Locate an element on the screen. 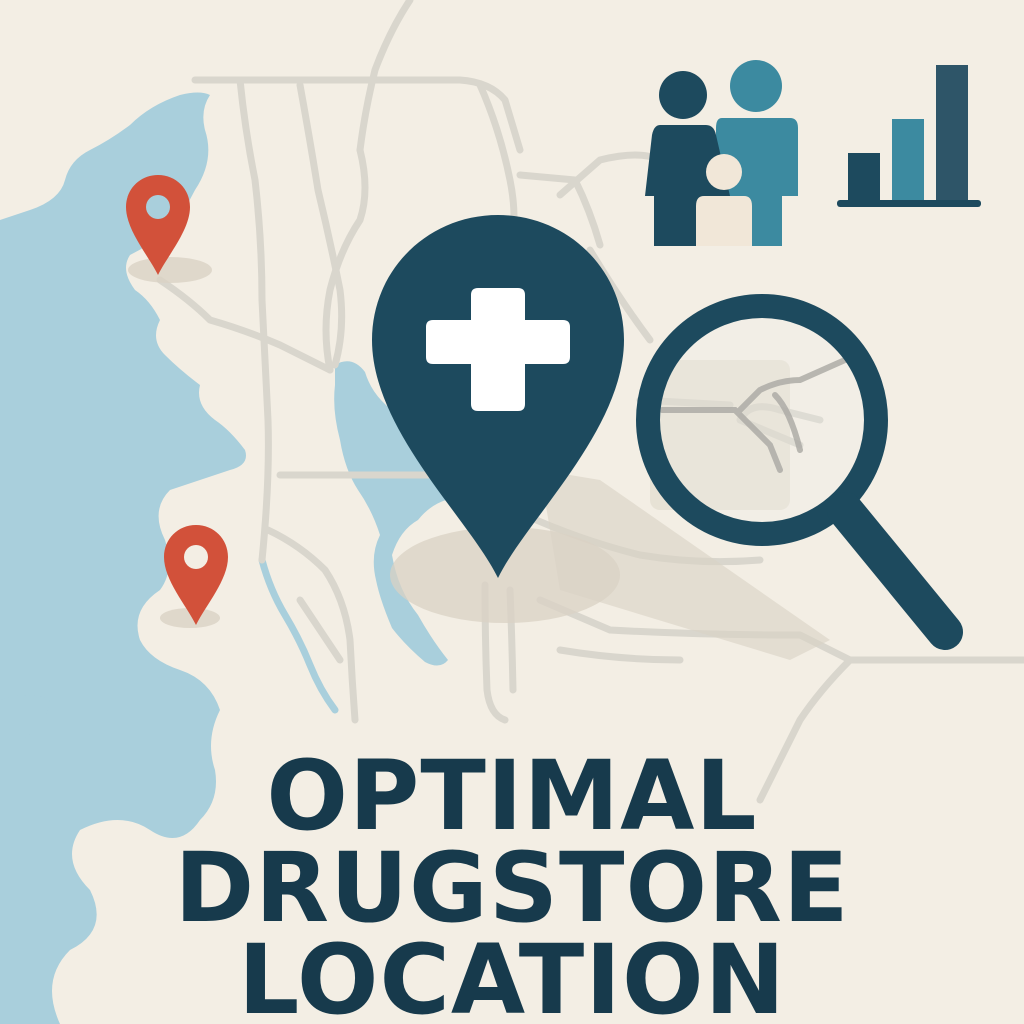 Image resolution: width=1024 pixels, height=1024 pixels. bar-chart-baseline is located at coordinates (909, 203).